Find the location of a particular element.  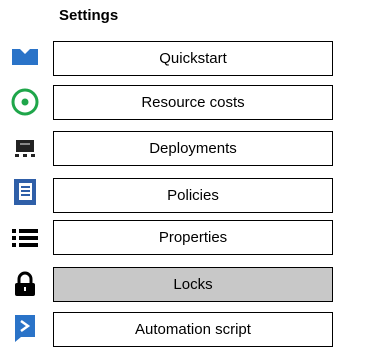

quickstart-label: Quickstart is located at coordinates (193, 58).